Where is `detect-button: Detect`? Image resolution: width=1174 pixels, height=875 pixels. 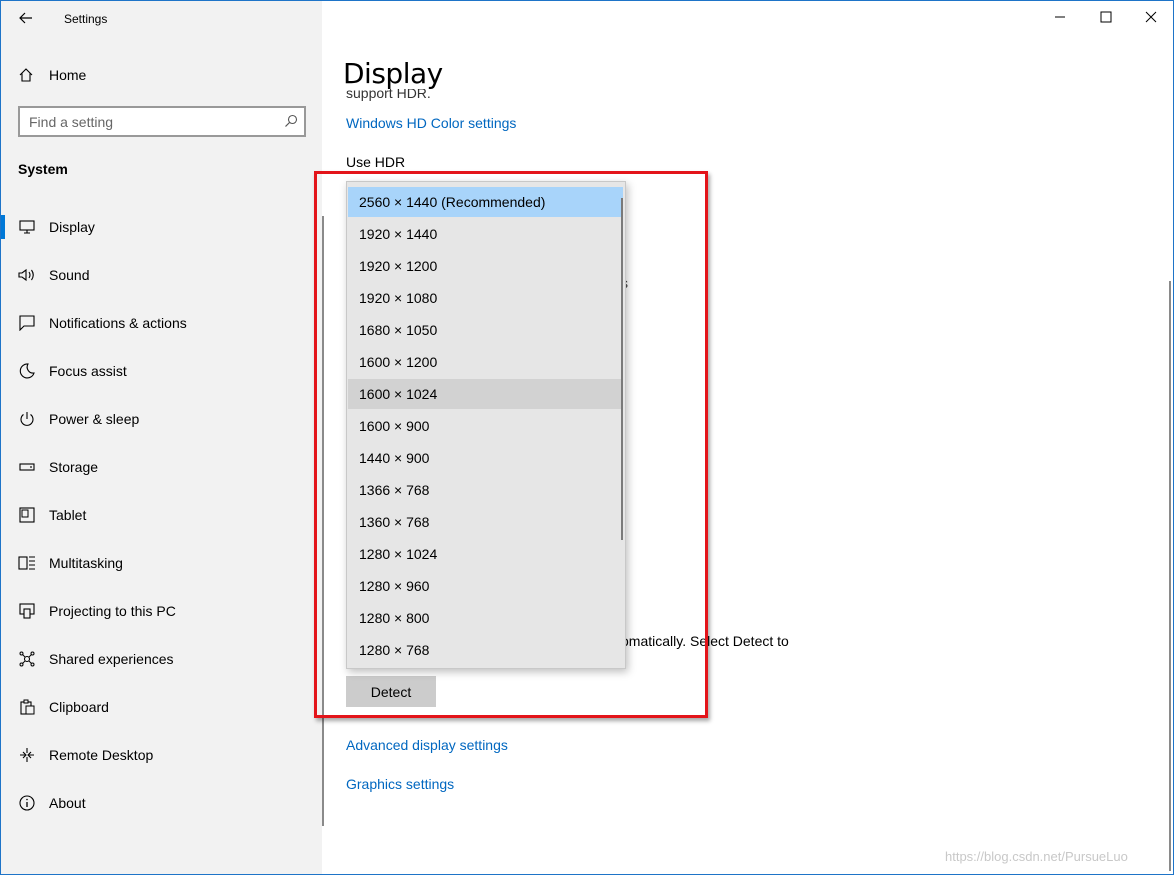 detect-button: Detect is located at coordinates (391, 691).